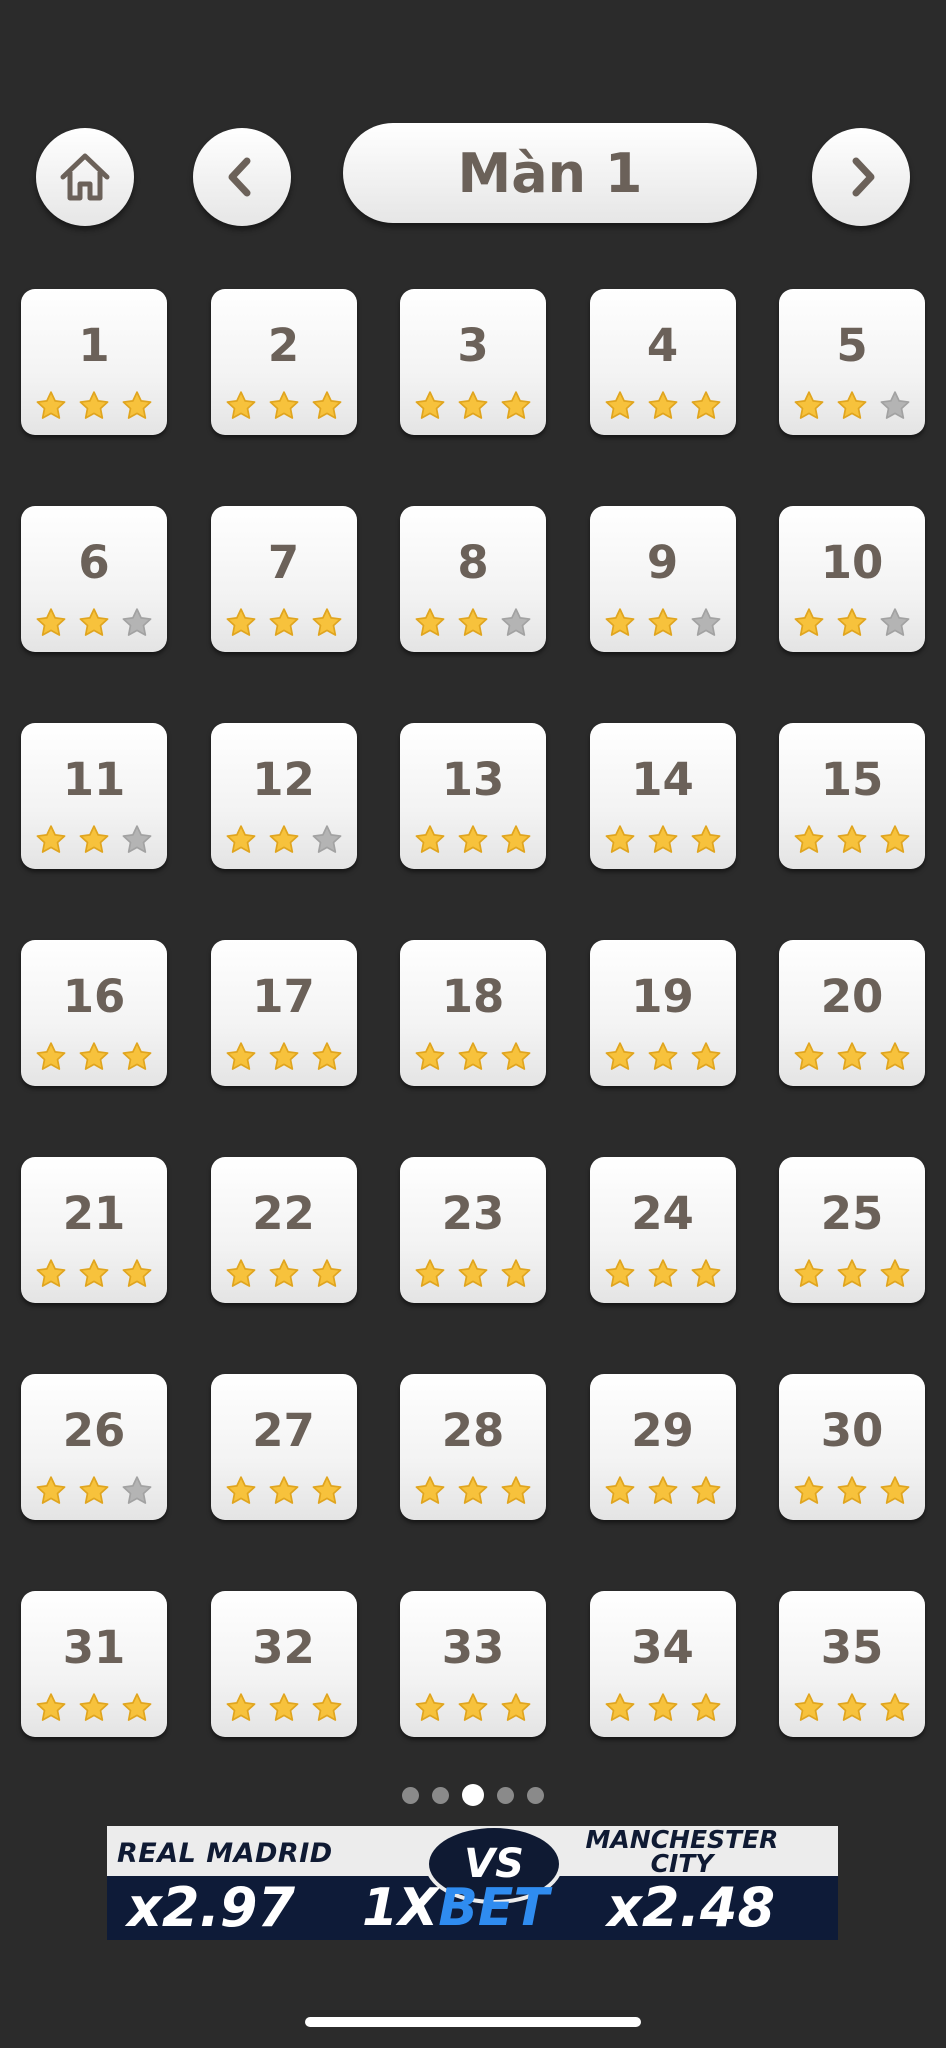 This screenshot has width=946, height=2048. Describe the element at coordinates (473, 562) in the screenshot. I see `level-number: 8` at that location.